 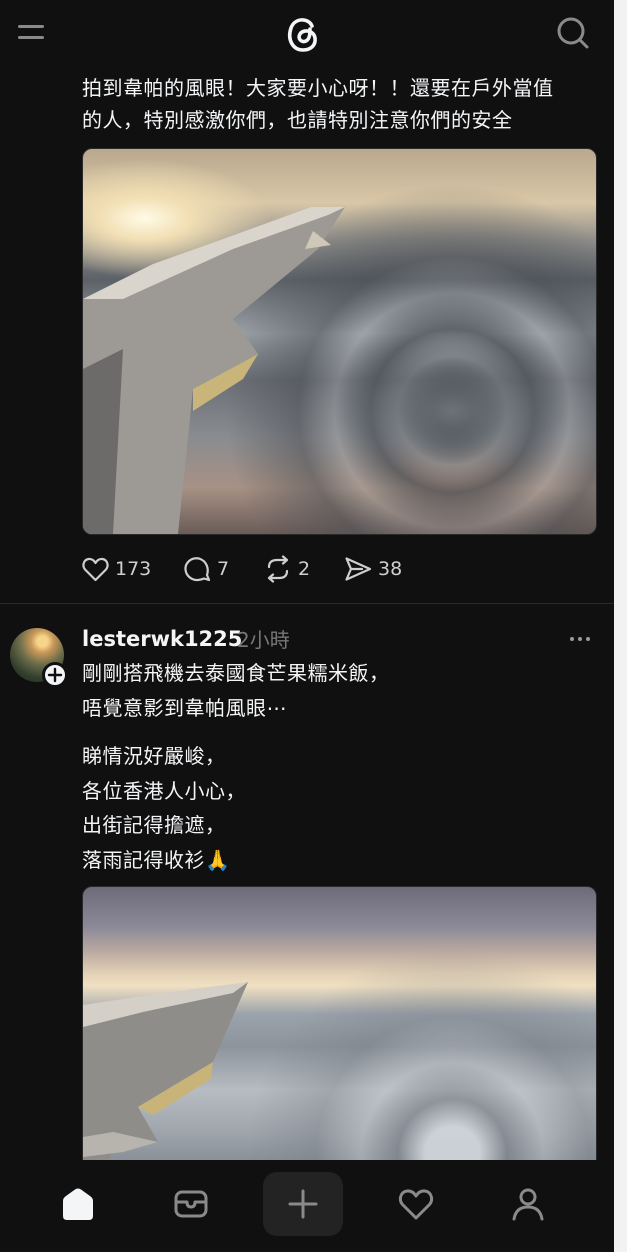 What do you see at coordinates (304, 569) in the screenshot?
I see `repost-count: 2` at bounding box center [304, 569].